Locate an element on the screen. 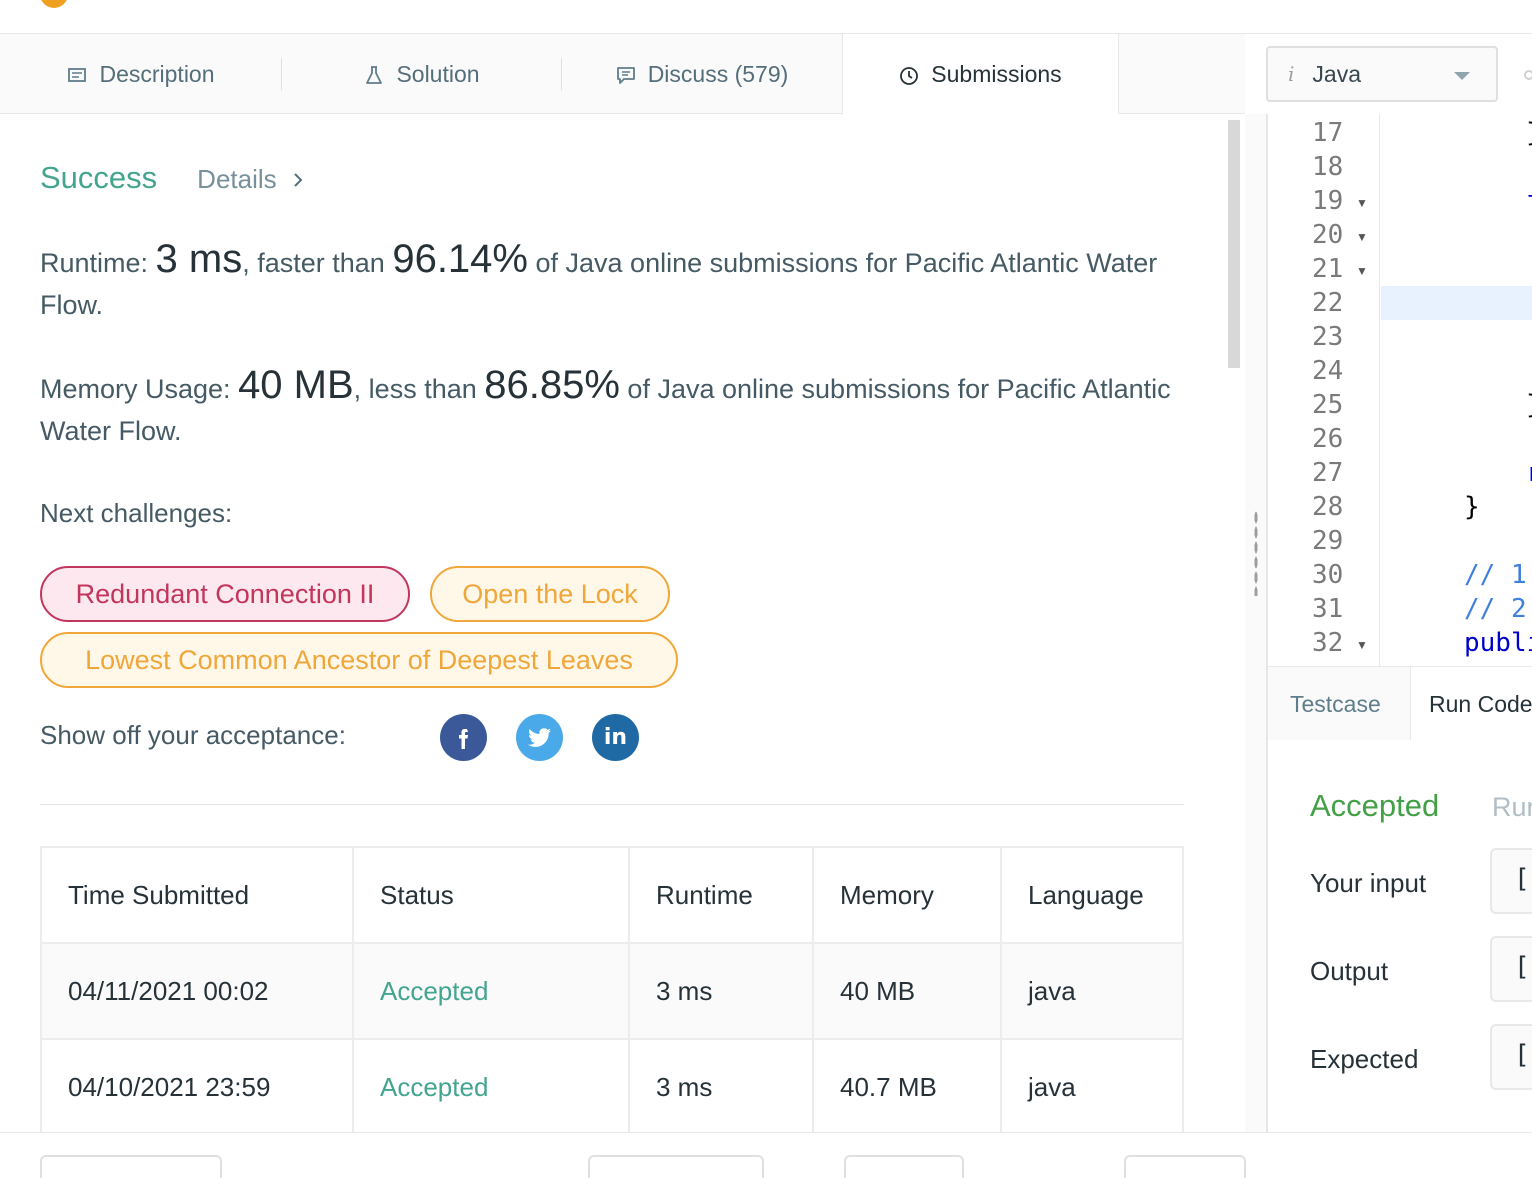  line-number: 24 is located at coordinates (1328, 371).